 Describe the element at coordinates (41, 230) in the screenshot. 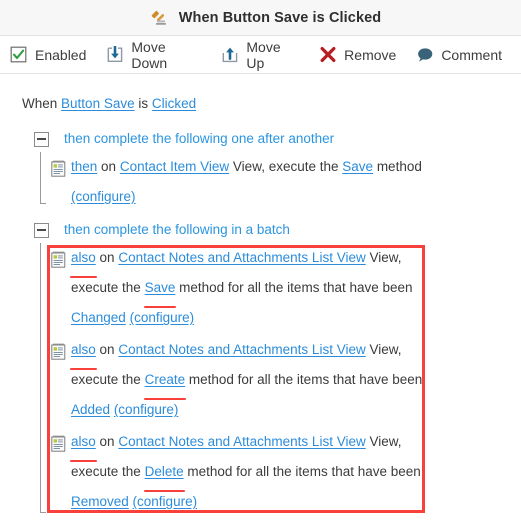

I see `collapse-toggle-batch` at that location.